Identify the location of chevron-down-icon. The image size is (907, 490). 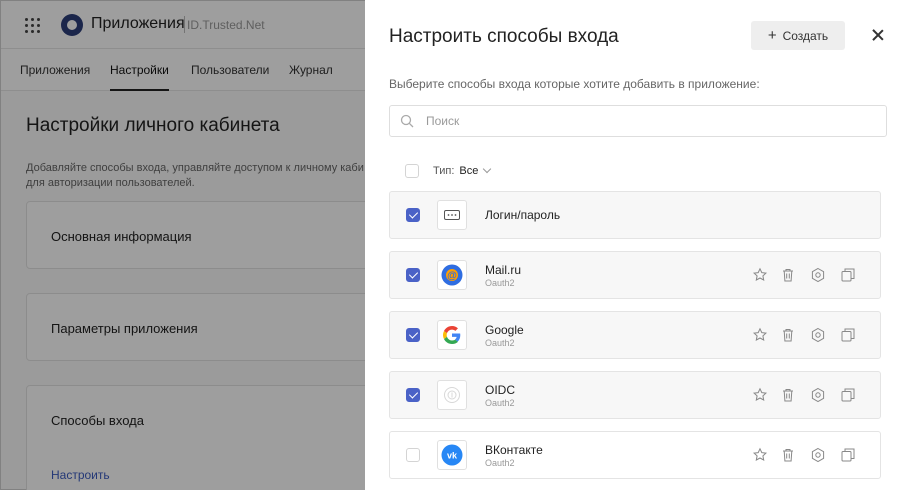
(487, 169).